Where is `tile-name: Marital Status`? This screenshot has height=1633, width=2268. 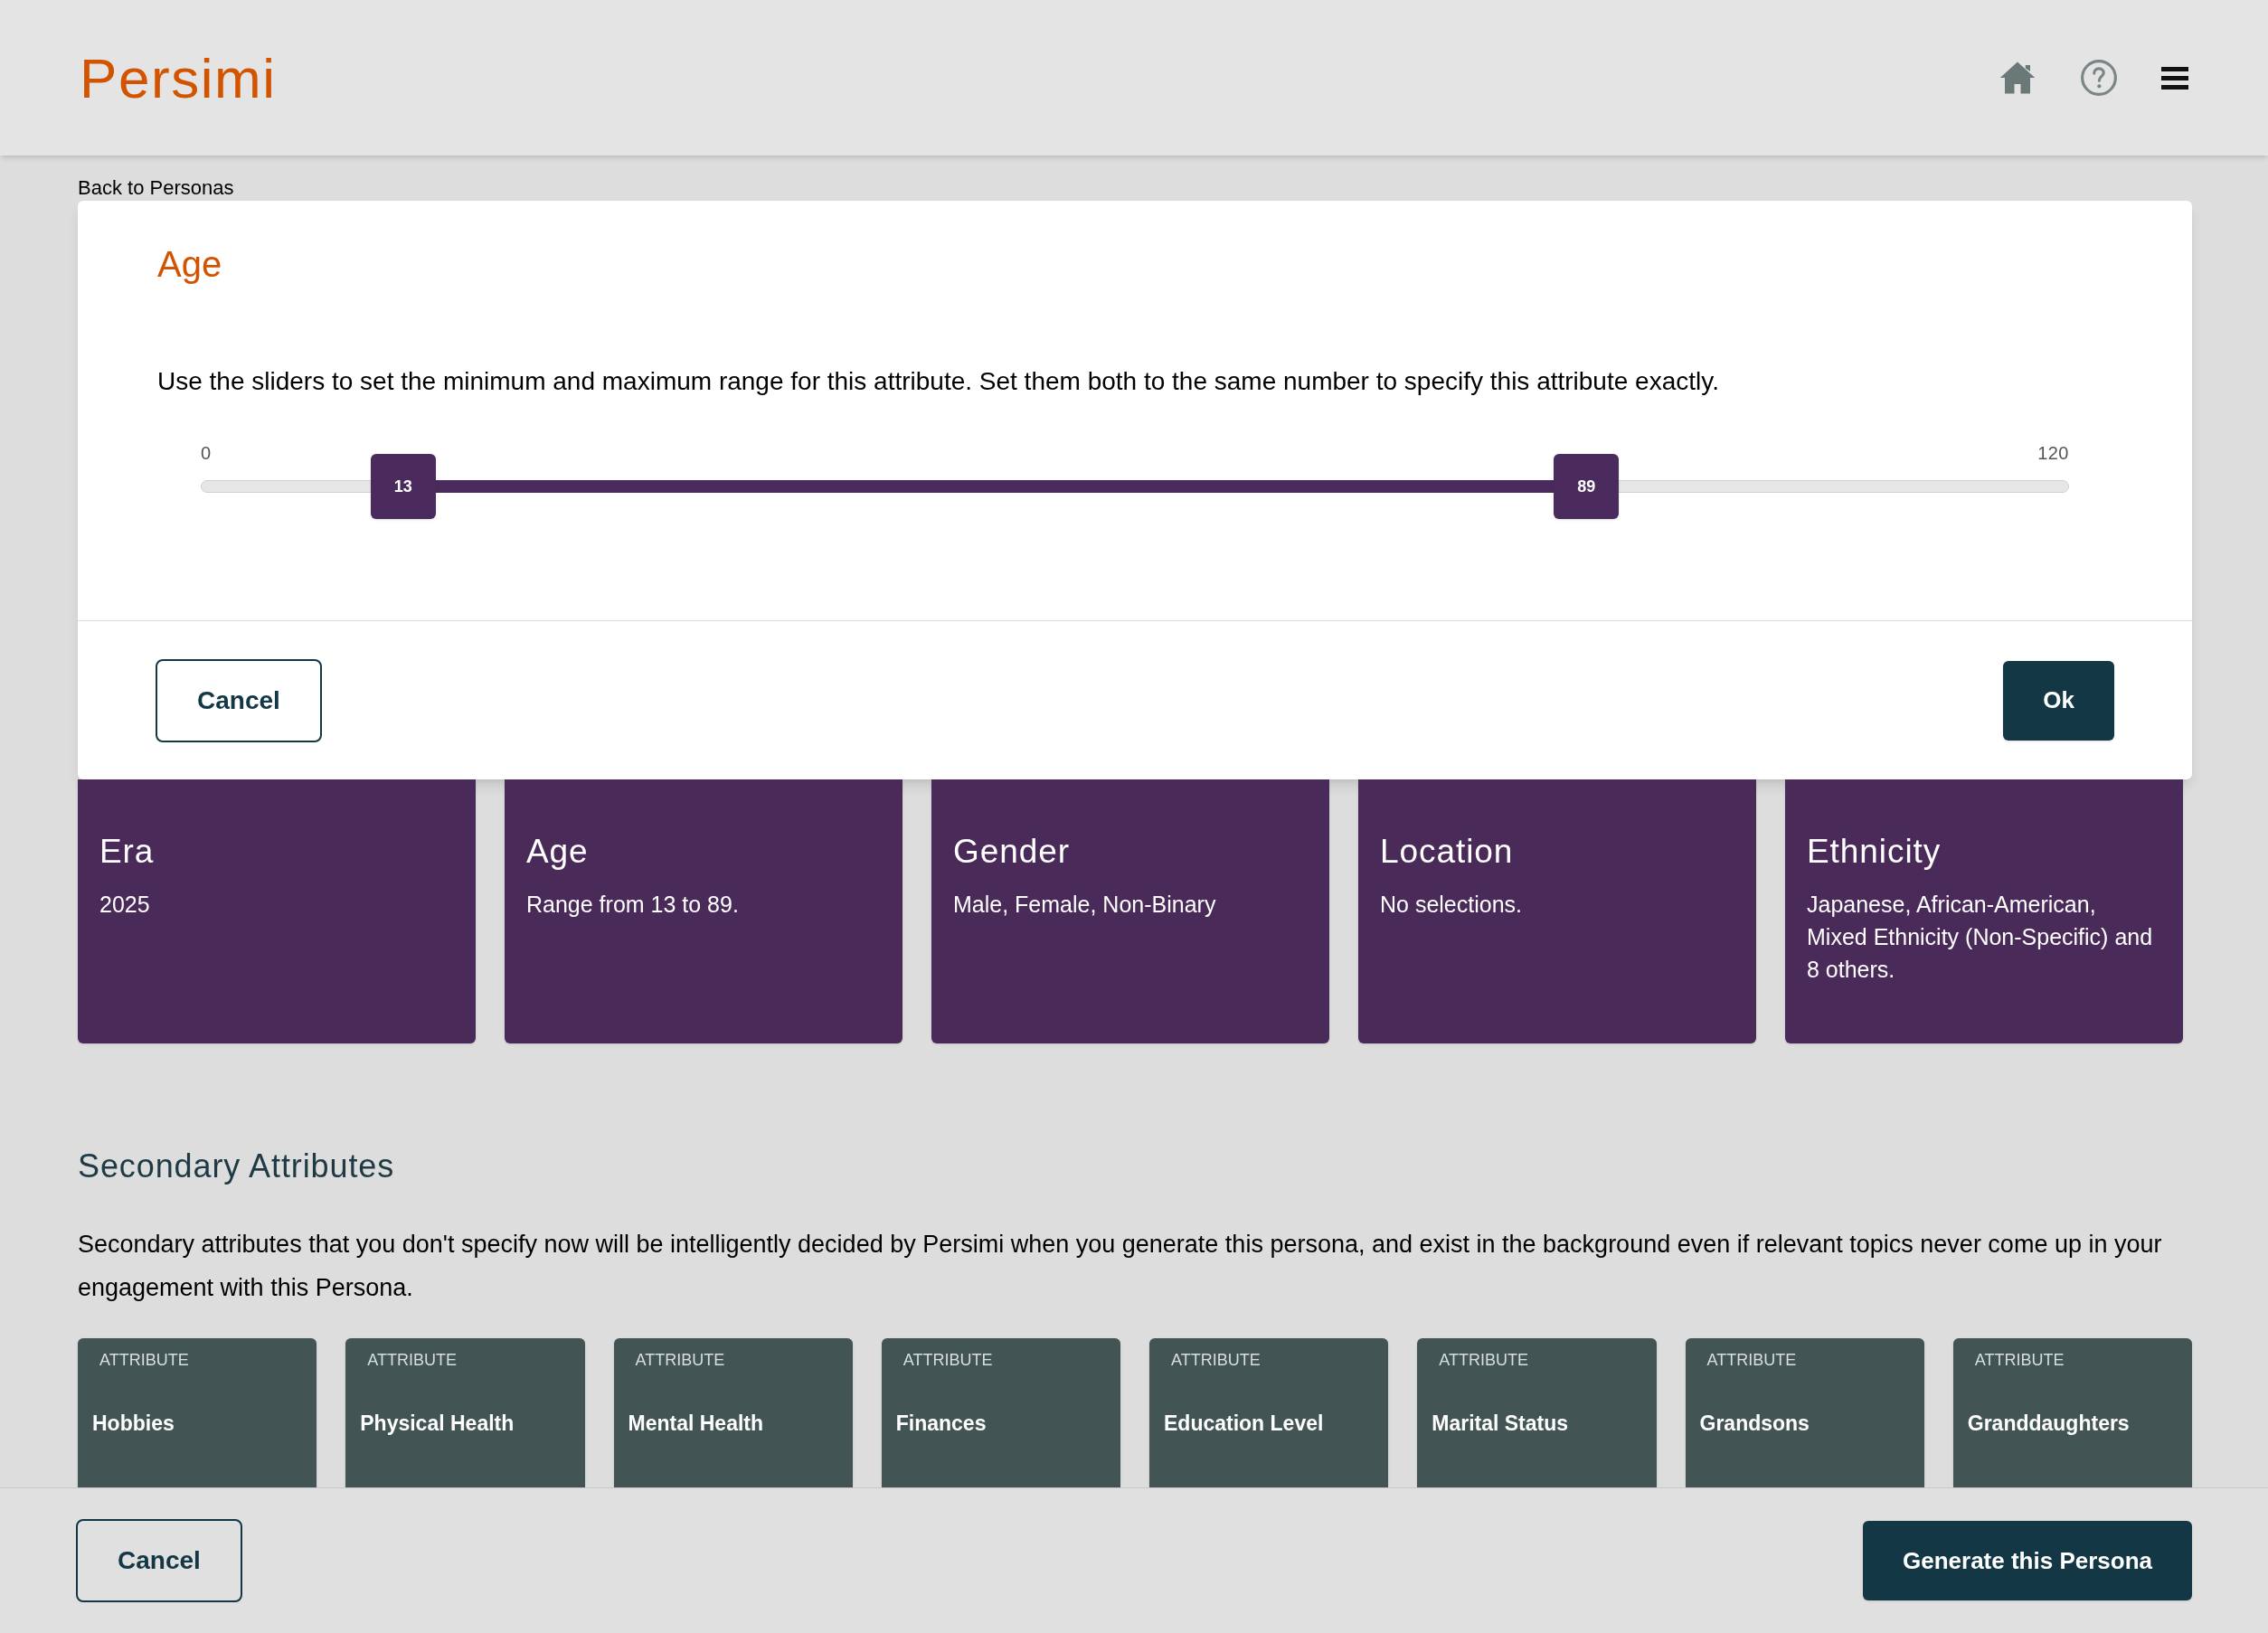
tile-name: Marital Status is located at coordinates (1501, 1424).